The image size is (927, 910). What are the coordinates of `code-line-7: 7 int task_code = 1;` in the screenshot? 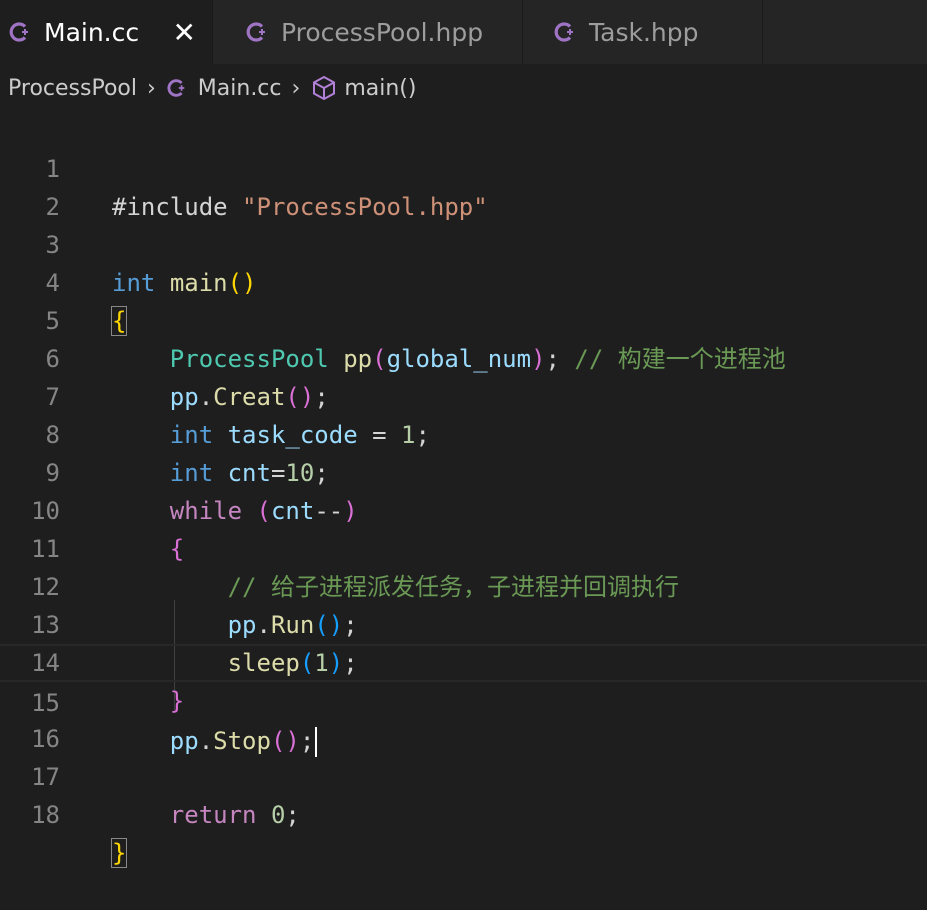 It's located at (463, 394).